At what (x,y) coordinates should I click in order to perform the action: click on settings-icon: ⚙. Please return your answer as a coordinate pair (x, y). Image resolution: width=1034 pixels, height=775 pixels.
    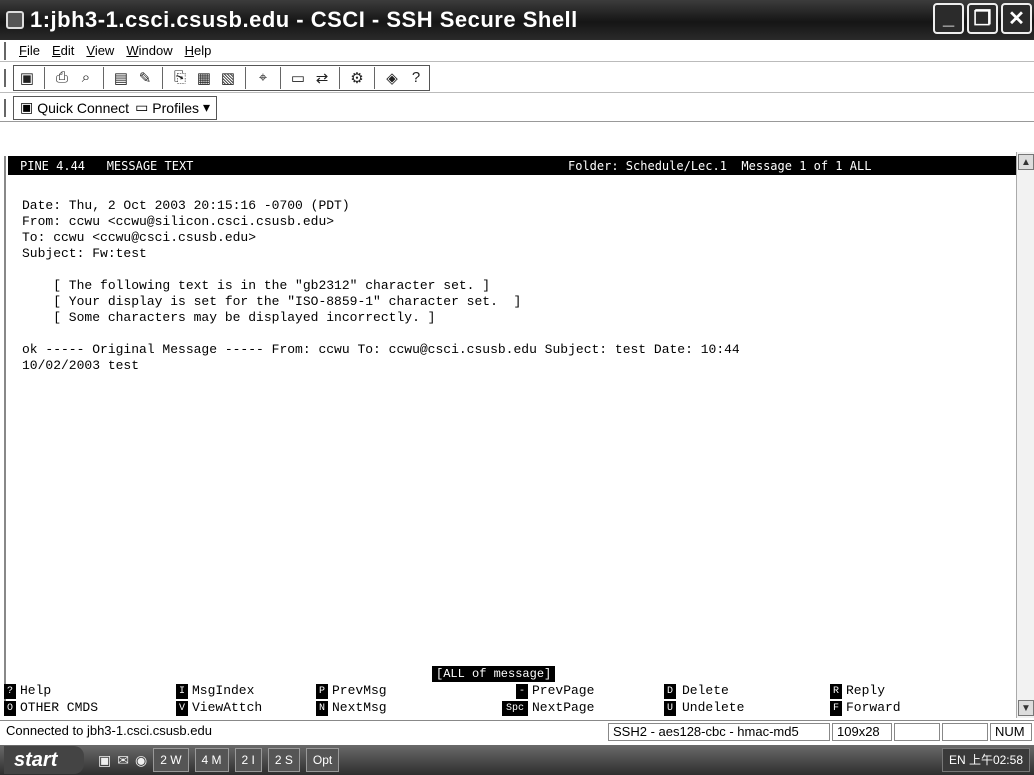
    Looking at the image, I should click on (357, 78).